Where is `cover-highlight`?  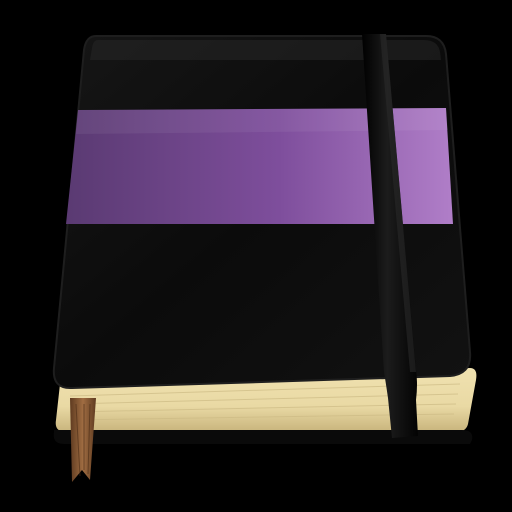 cover-highlight is located at coordinates (265, 50).